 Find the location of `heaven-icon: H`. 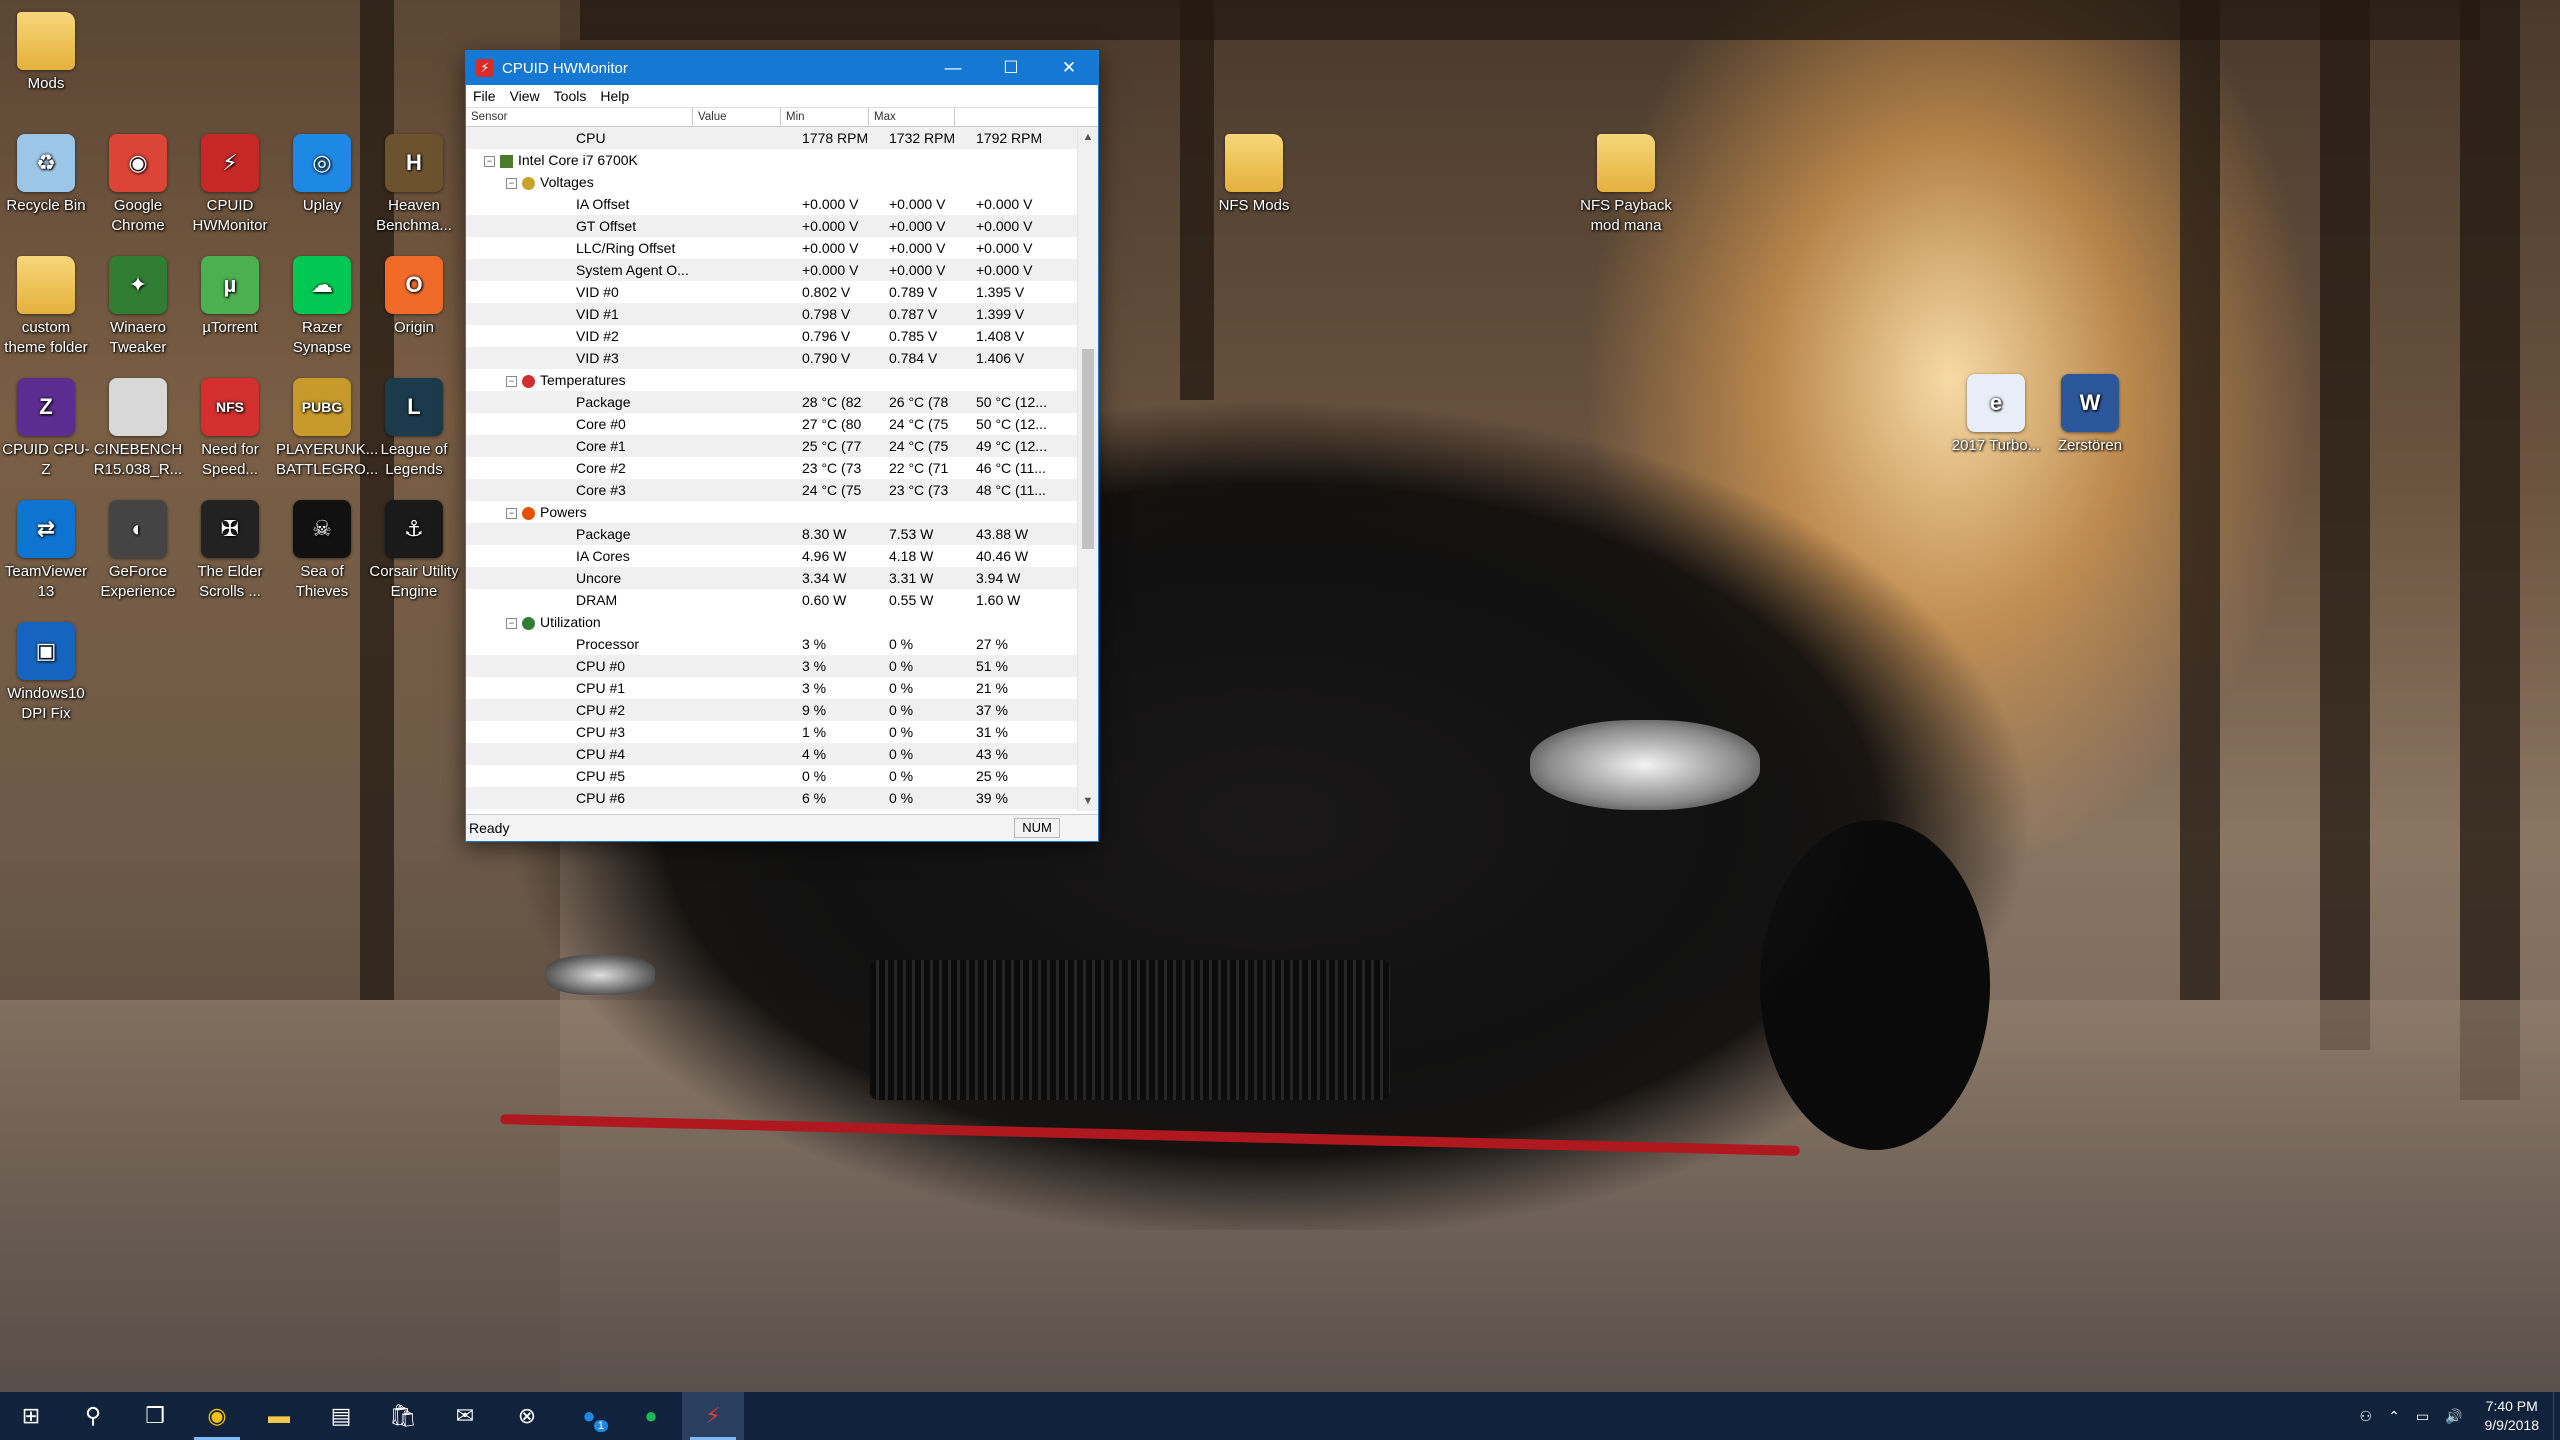

heaven-icon: H is located at coordinates (414, 163).